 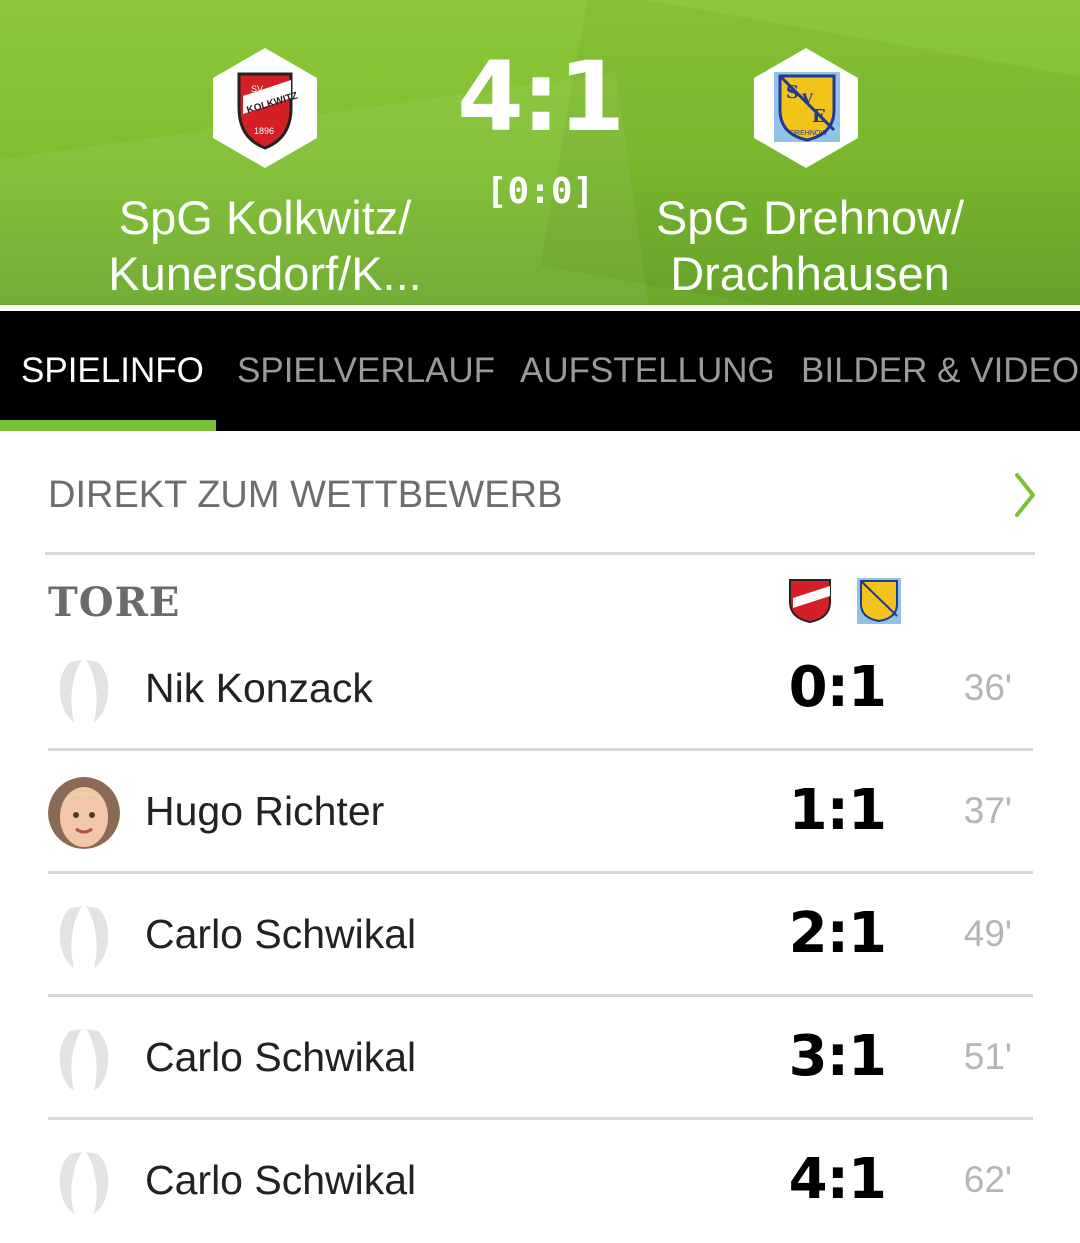 I want to click on competition-link-label: DIREKT ZUM WETTBEWERB, so click(x=305, y=495).